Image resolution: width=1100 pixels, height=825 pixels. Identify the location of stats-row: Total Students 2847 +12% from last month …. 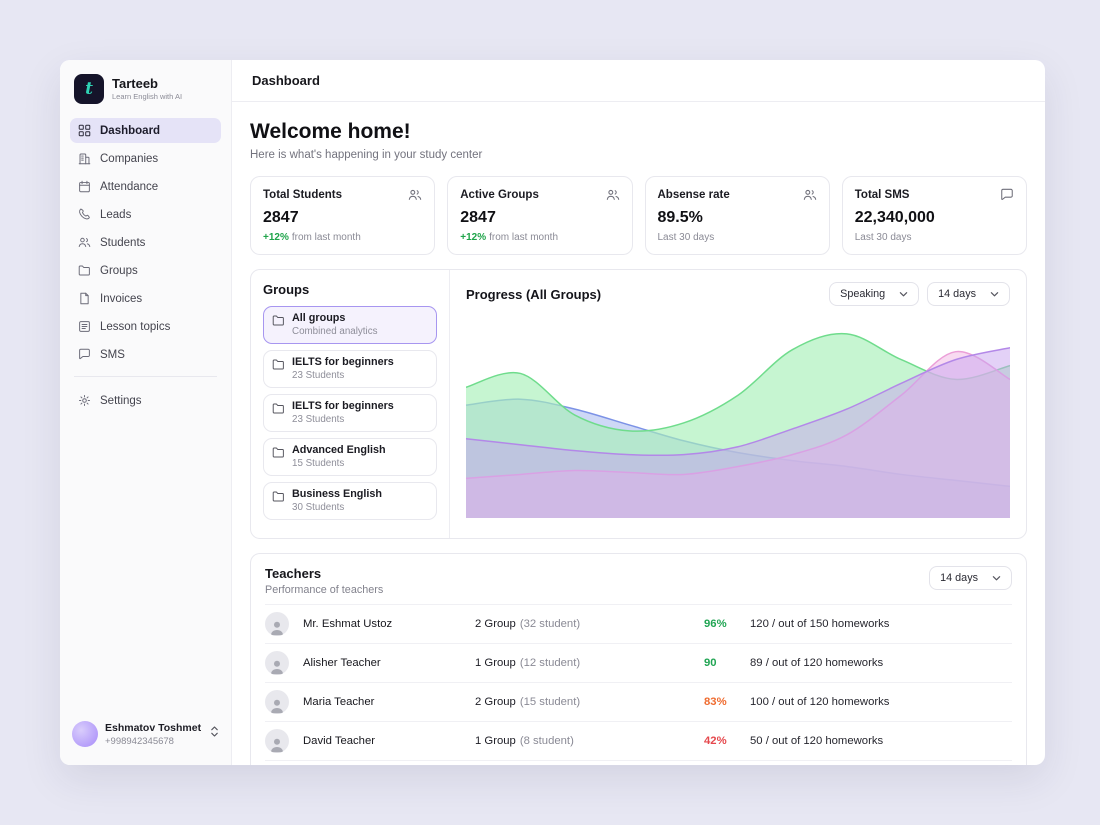
(638, 215).